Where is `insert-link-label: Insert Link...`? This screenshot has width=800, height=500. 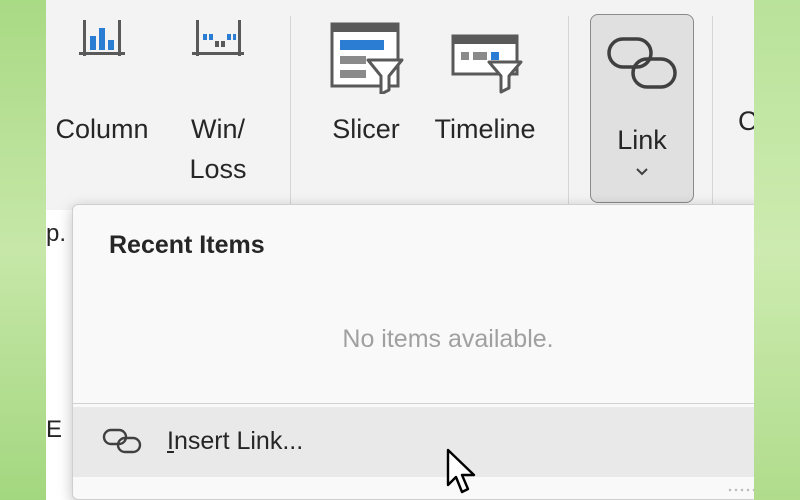
insert-link-label: Insert Link... is located at coordinates (235, 441).